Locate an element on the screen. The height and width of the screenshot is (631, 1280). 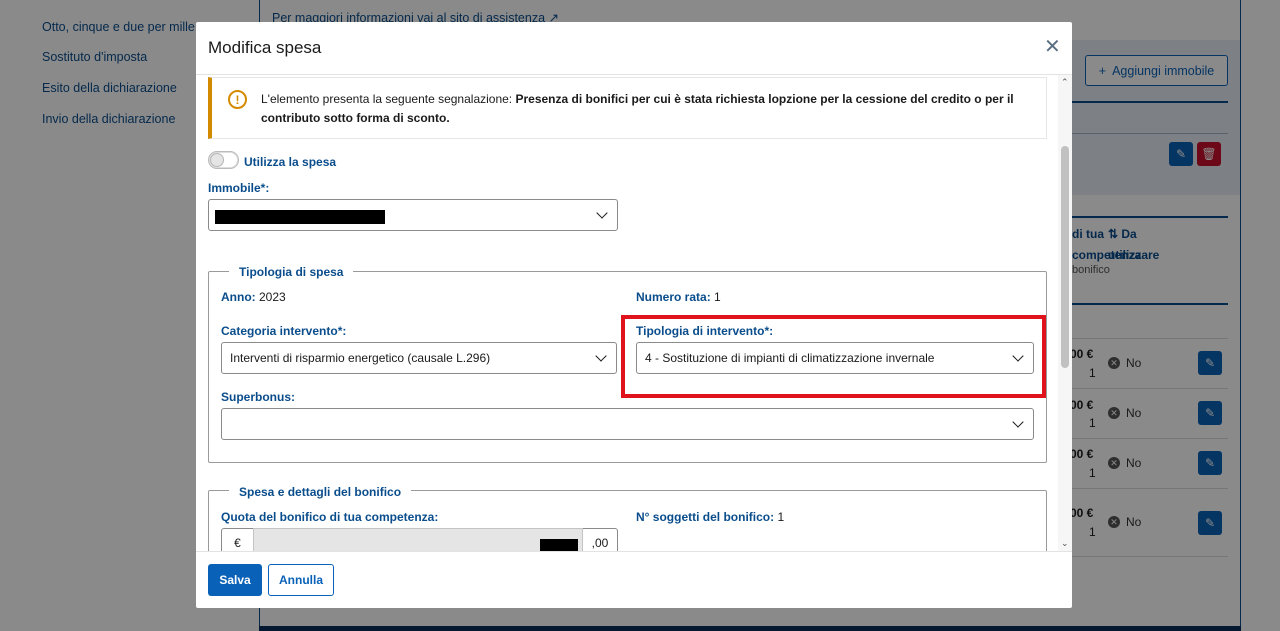
anno-label: Anno: is located at coordinates (238, 297).